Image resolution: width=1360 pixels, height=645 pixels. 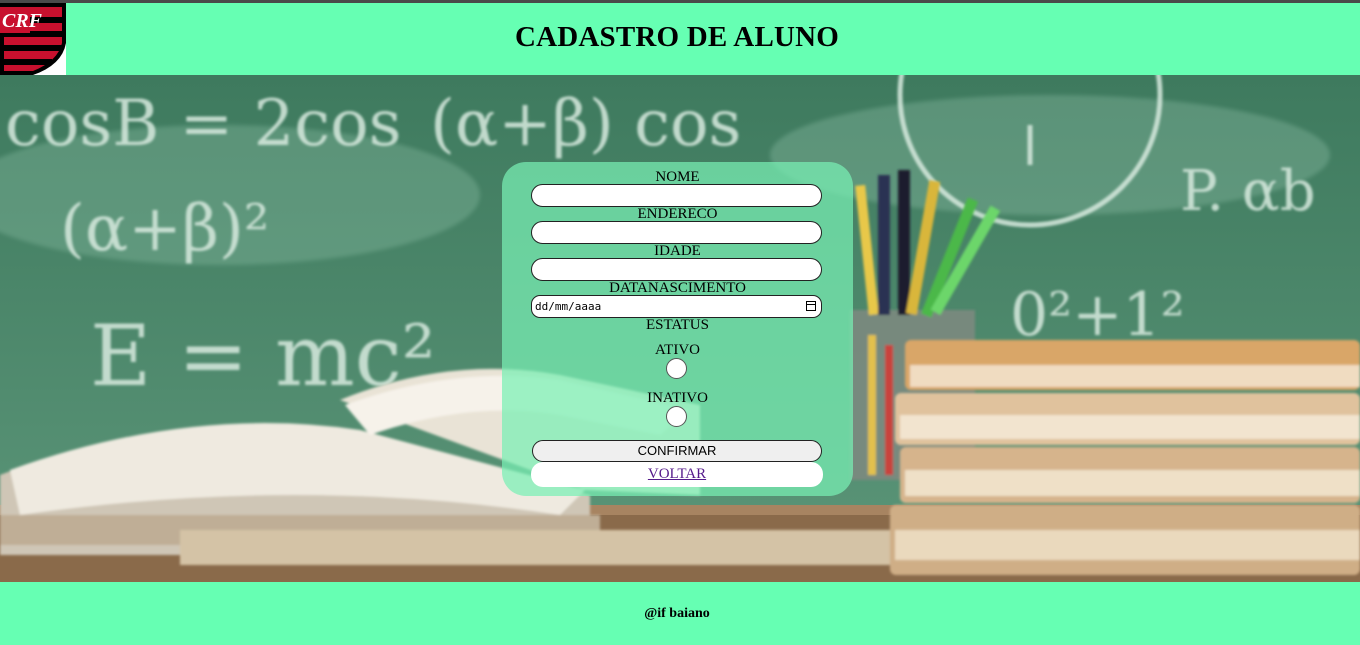 What do you see at coordinates (677, 451) in the screenshot?
I see `confirm-button: CONFIRMAR` at bounding box center [677, 451].